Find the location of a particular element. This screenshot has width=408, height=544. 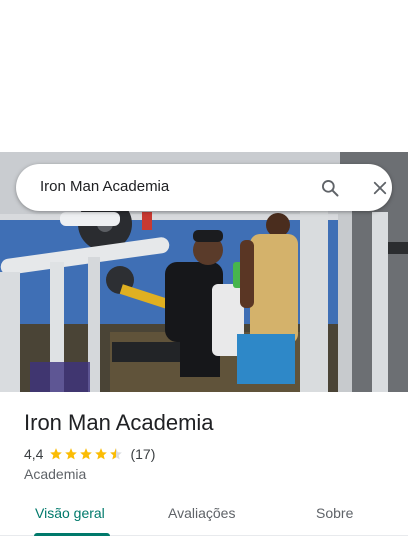

active-tab-indicator is located at coordinates (72, 534).